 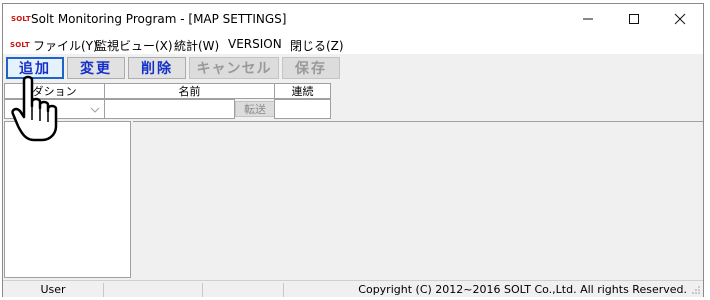 What do you see at coordinates (21, 19) in the screenshot?
I see `app-logo: SOLT` at bounding box center [21, 19].